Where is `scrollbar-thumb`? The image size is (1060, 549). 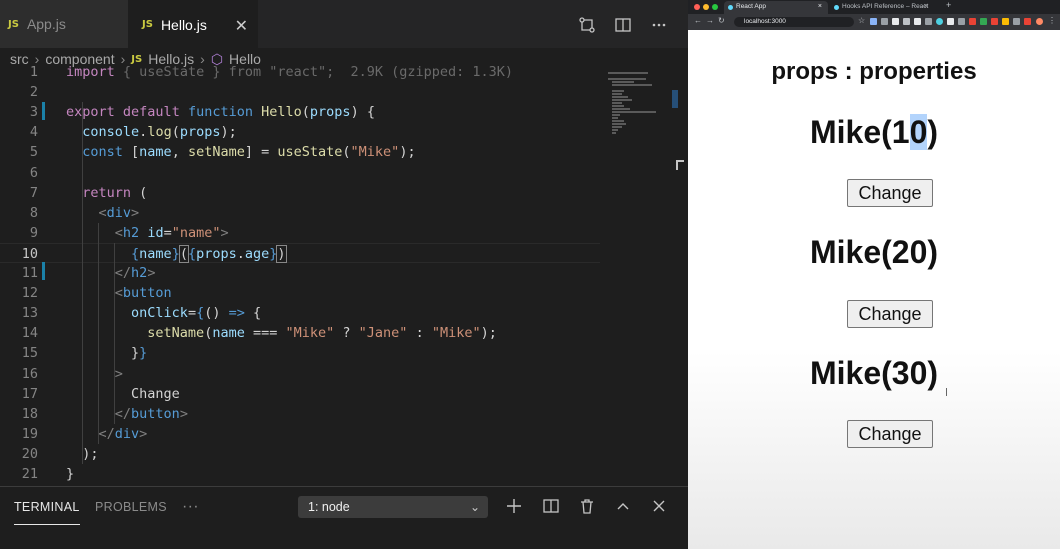 scrollbar-thumb is located at coordinates (675, 99).